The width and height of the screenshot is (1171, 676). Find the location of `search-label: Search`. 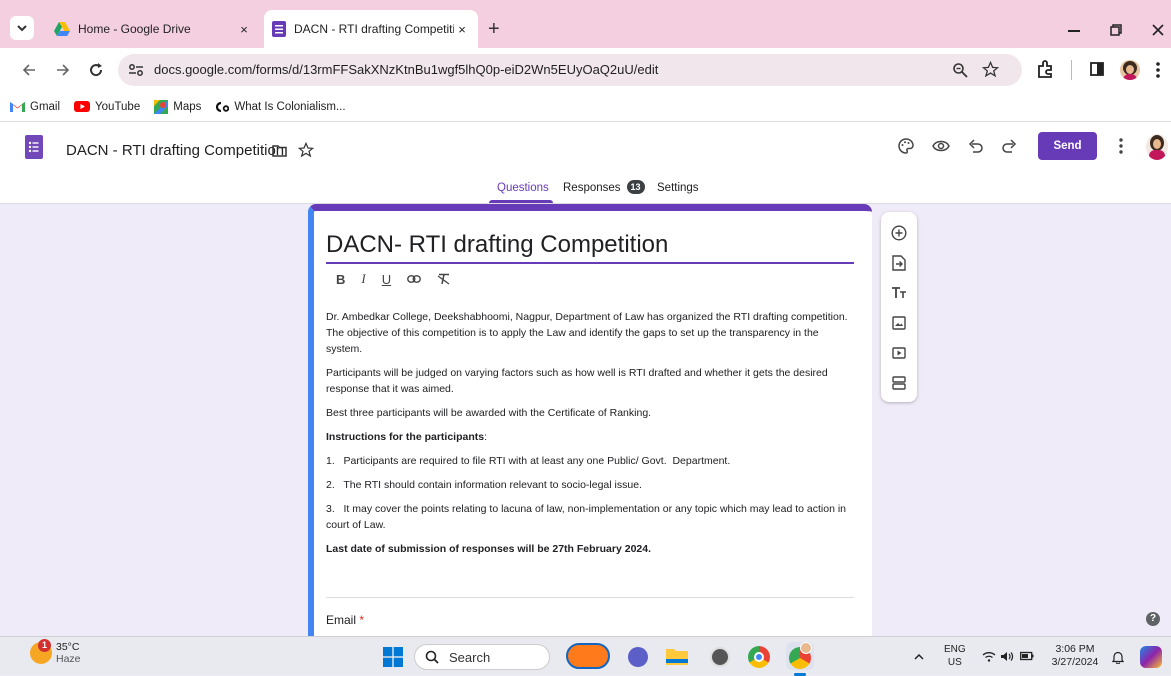

search-label: Search is located at coordinates (470, 657).